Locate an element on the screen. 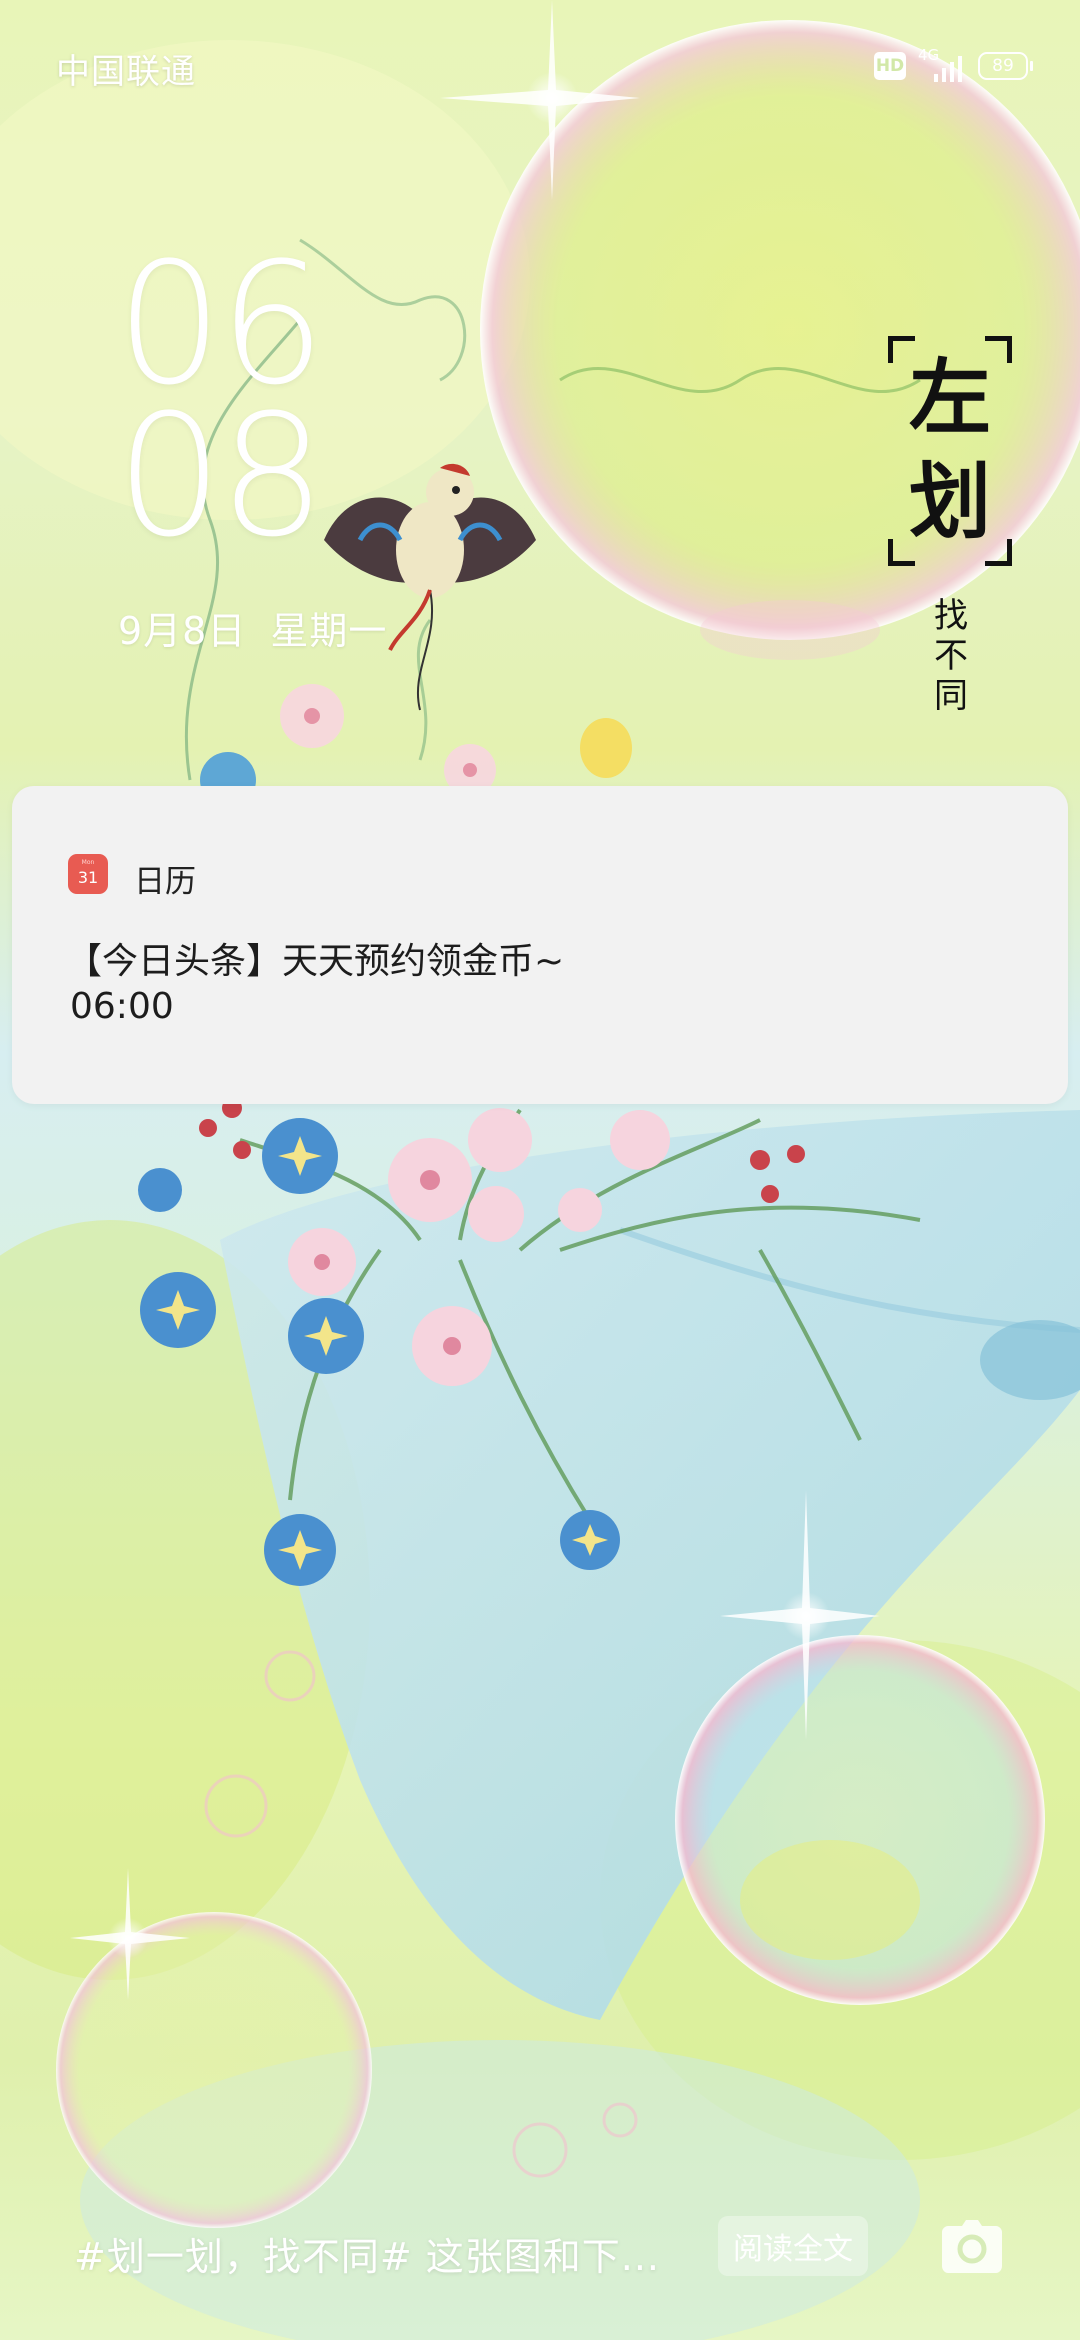 Image resolution: width=1080 pixels, height=2340 pixels. notification-title: 【今日头条】天天预约领金币~ is located at coordinates (315, 961).